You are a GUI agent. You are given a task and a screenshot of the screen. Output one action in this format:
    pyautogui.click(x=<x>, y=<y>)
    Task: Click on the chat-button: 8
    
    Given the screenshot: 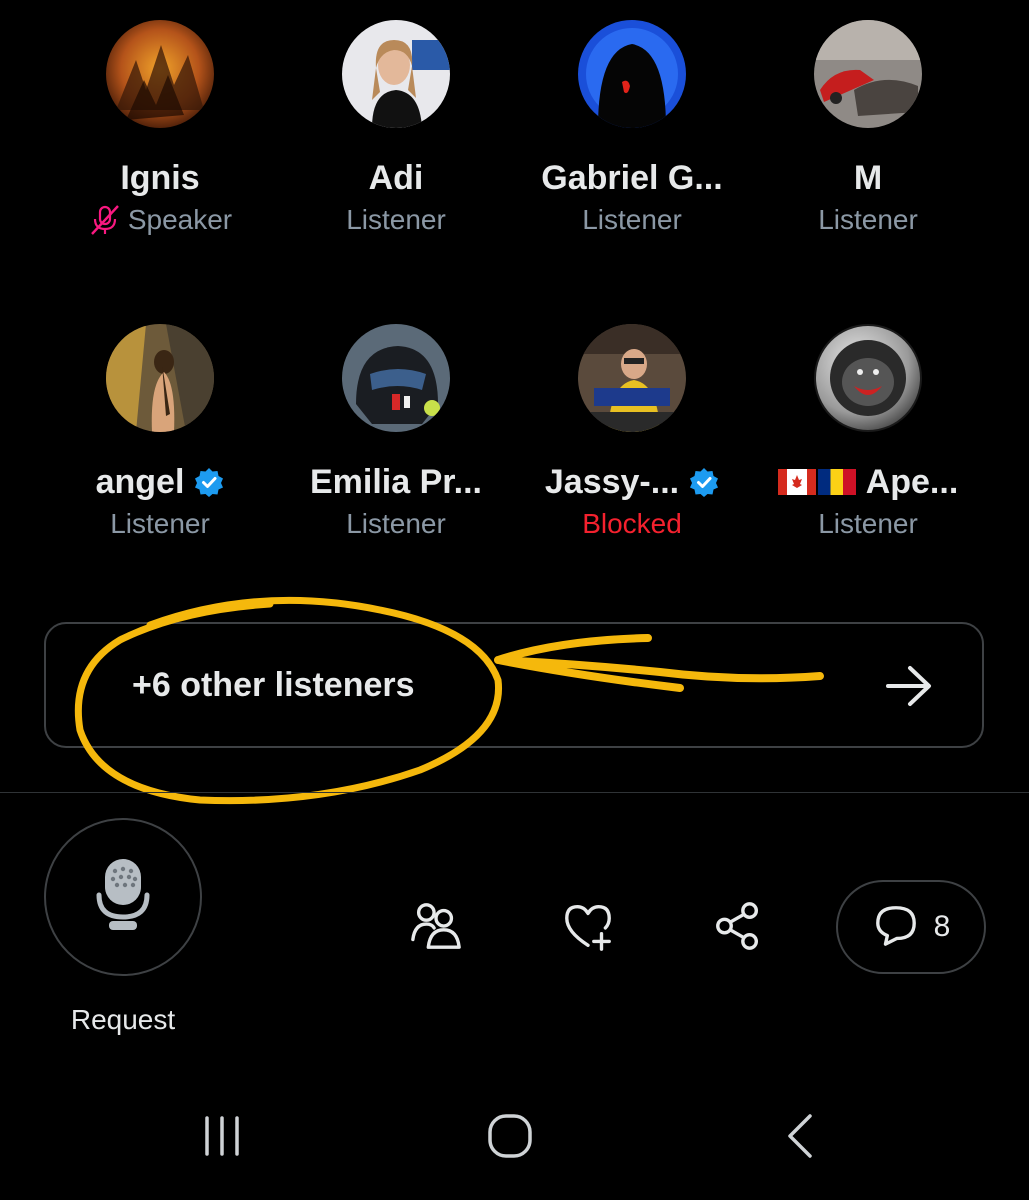 What is the action you would take?
    pyautogui.click(x=911, y=927)
    